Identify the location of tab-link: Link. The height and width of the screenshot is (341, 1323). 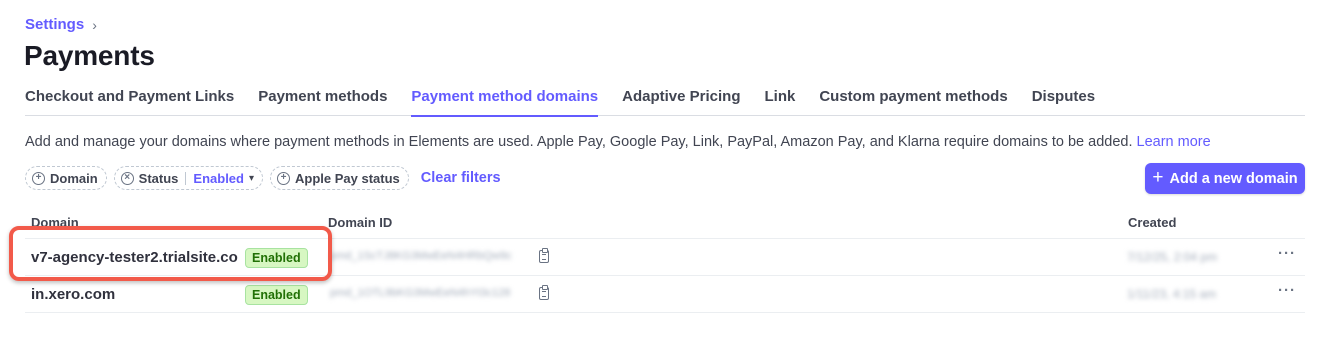
(779, 102).